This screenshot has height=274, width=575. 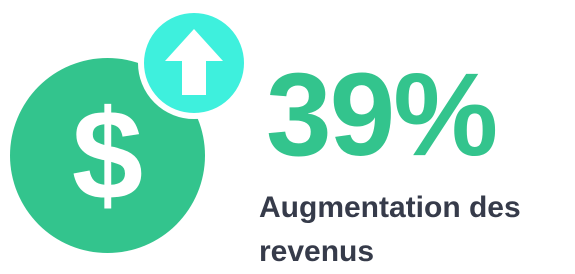 I want to click on increase-badge, so click(x=194, y=63).